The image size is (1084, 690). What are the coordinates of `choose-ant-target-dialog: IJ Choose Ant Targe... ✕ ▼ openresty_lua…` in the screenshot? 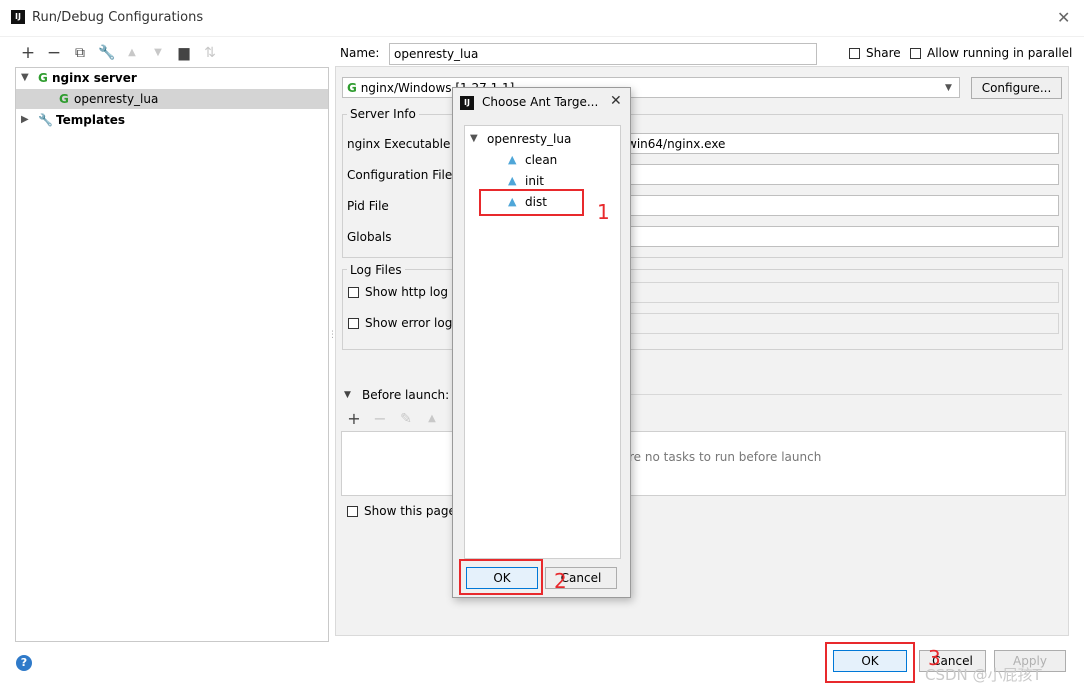 It's located at (541, 342).